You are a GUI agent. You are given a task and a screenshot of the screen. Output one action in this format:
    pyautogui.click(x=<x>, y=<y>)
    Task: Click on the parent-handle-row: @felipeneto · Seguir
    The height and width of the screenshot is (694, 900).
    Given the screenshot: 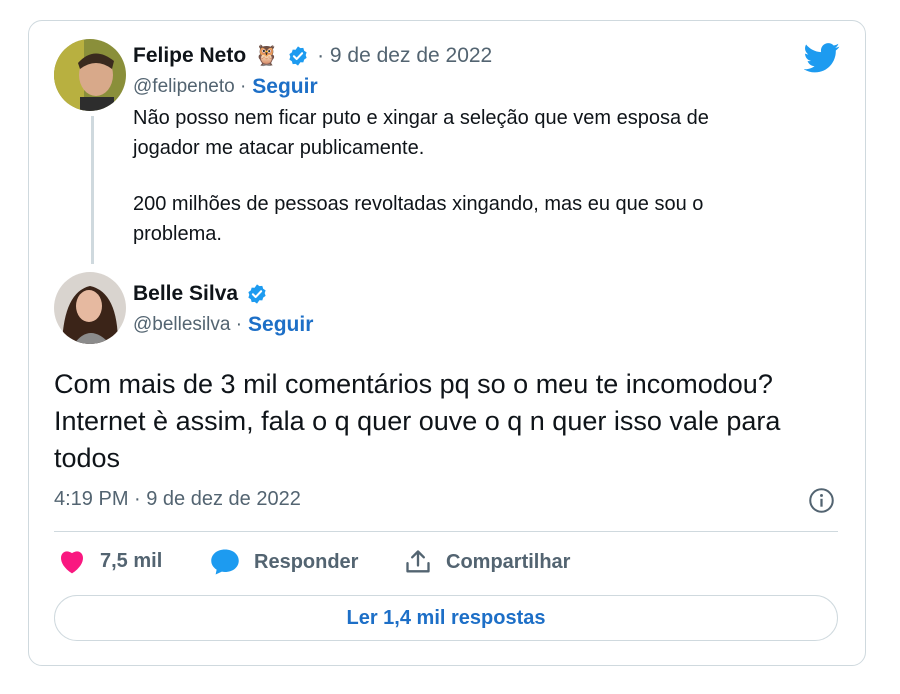 What is the action you would take?
    pyautogui.click(x=225, y=87)
    